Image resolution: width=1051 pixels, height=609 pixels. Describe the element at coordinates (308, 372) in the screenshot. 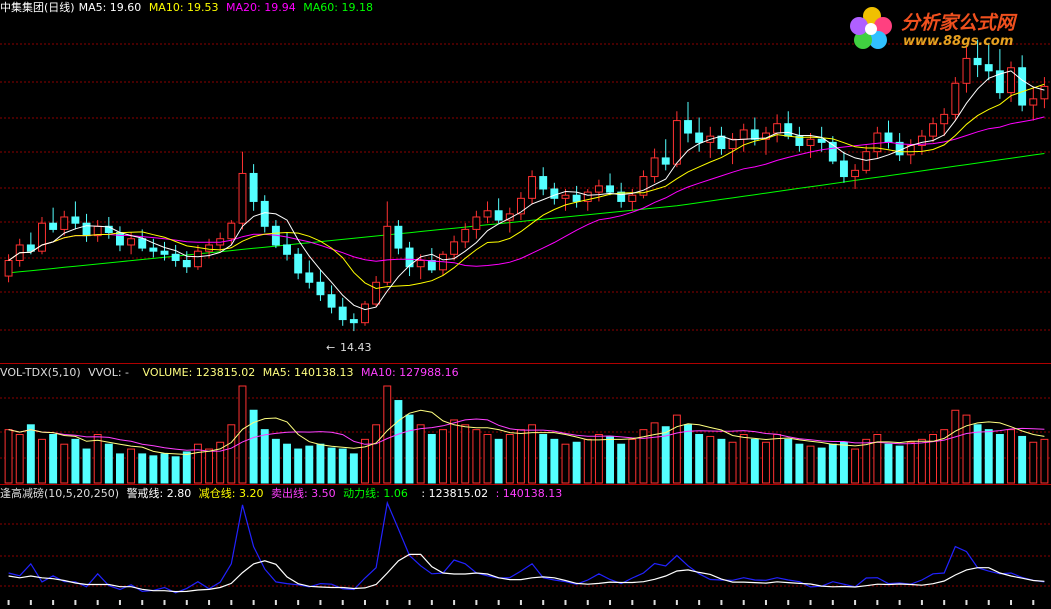

I see `vol-ma5-value: MA5: 140138.13` at that location.